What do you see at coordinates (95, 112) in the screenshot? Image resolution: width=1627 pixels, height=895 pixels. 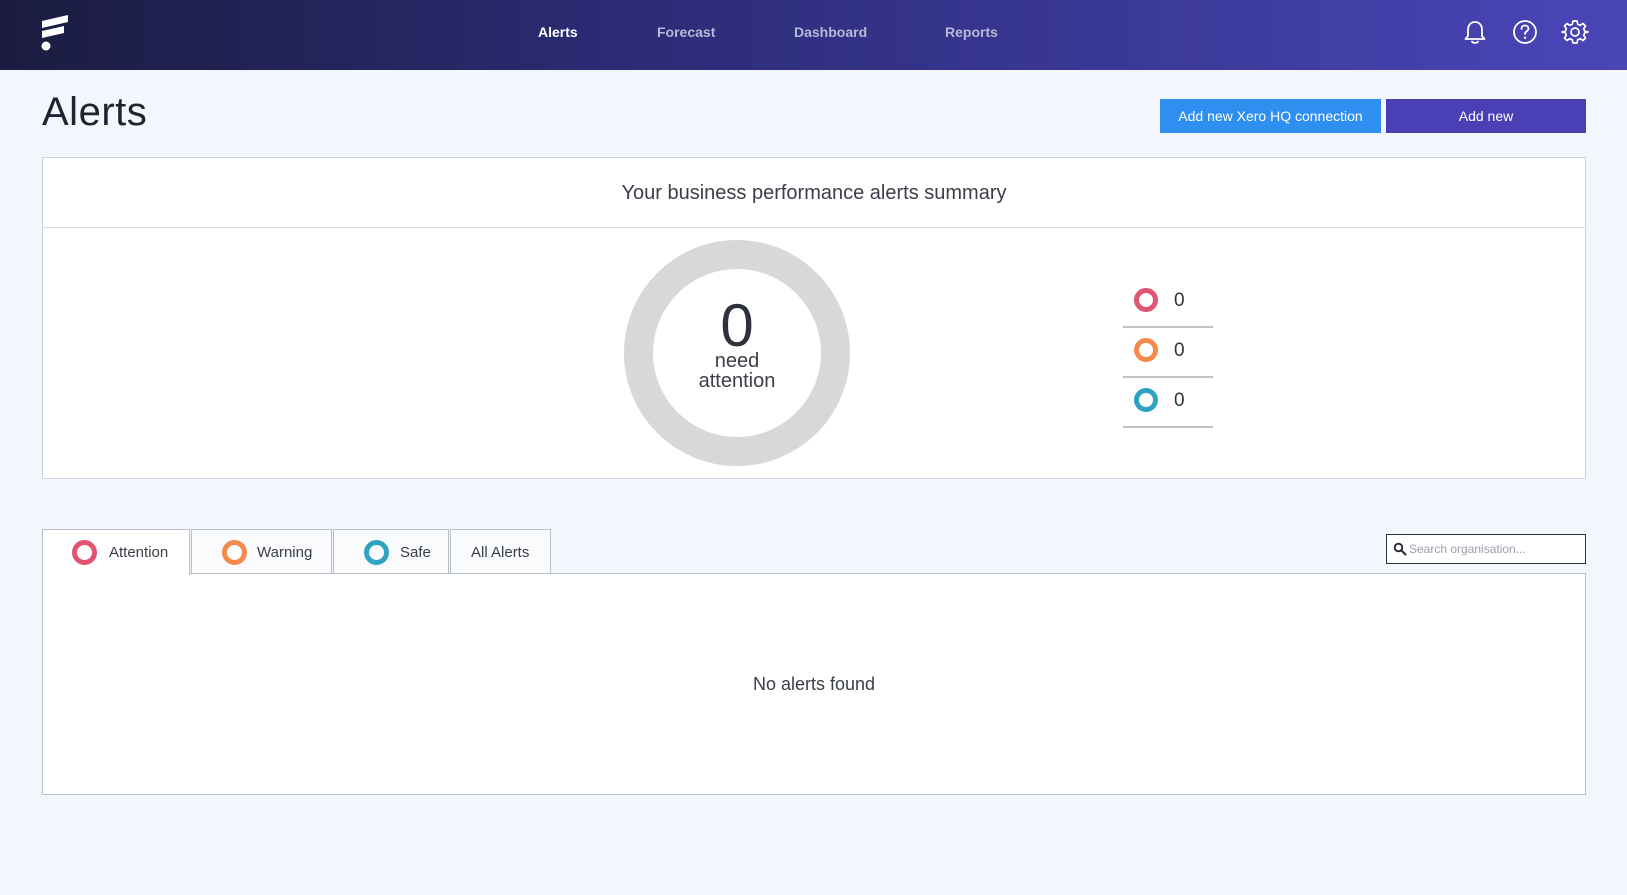 I see `page-title: Alerts` at bounding box center [95, 112].